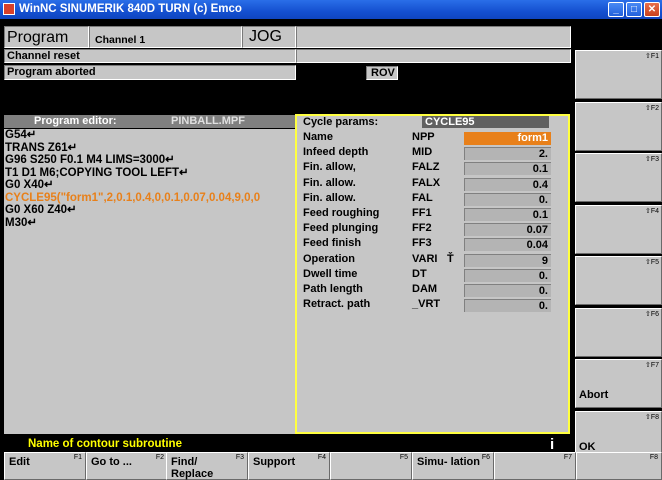  What do you see at coordinates (425, 258) in the screenshot?
I see `param-variable: VARI` at bounding box center [425, 258].